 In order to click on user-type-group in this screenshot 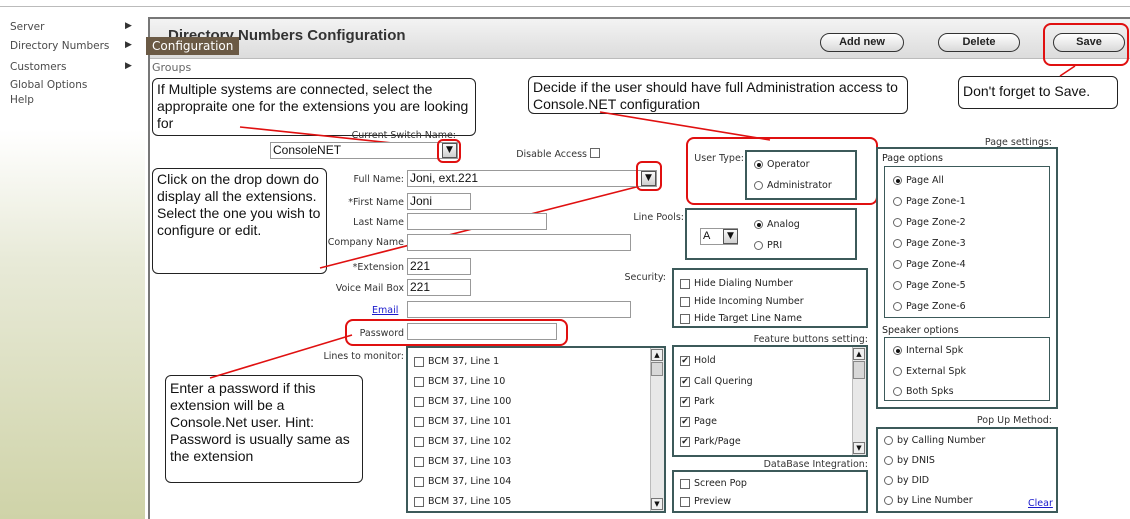, I will do `click(801, 175)`.